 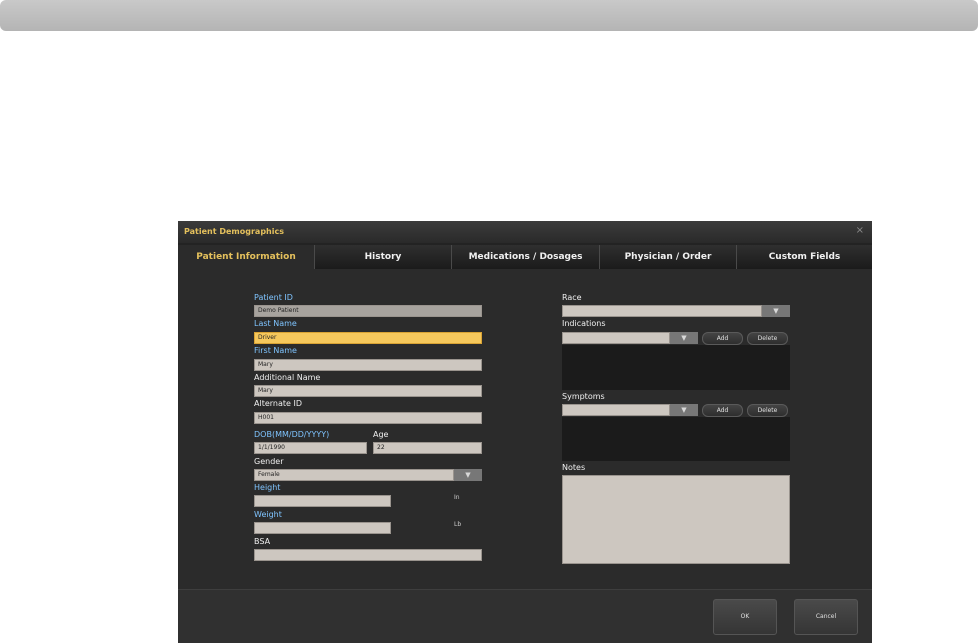 I want to click on weight-field, so click(x=322, y=528).